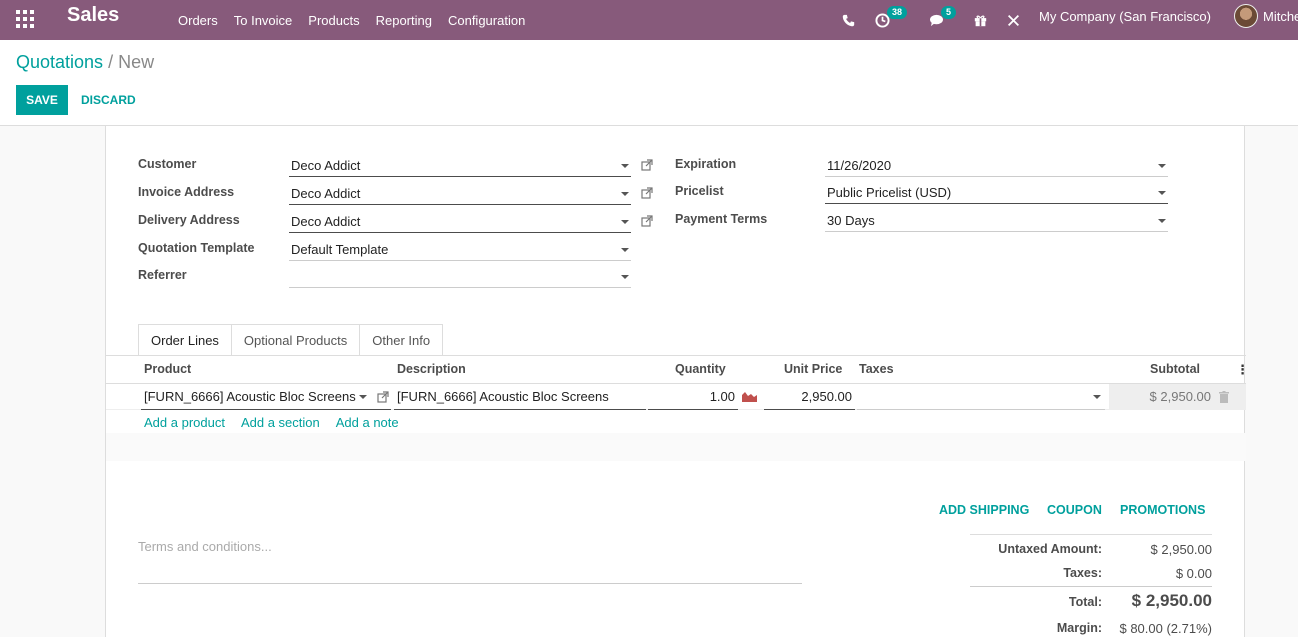  Describe the element at coordinates (1246, 16) in the screenshot. I see `user-avatar` at that location.